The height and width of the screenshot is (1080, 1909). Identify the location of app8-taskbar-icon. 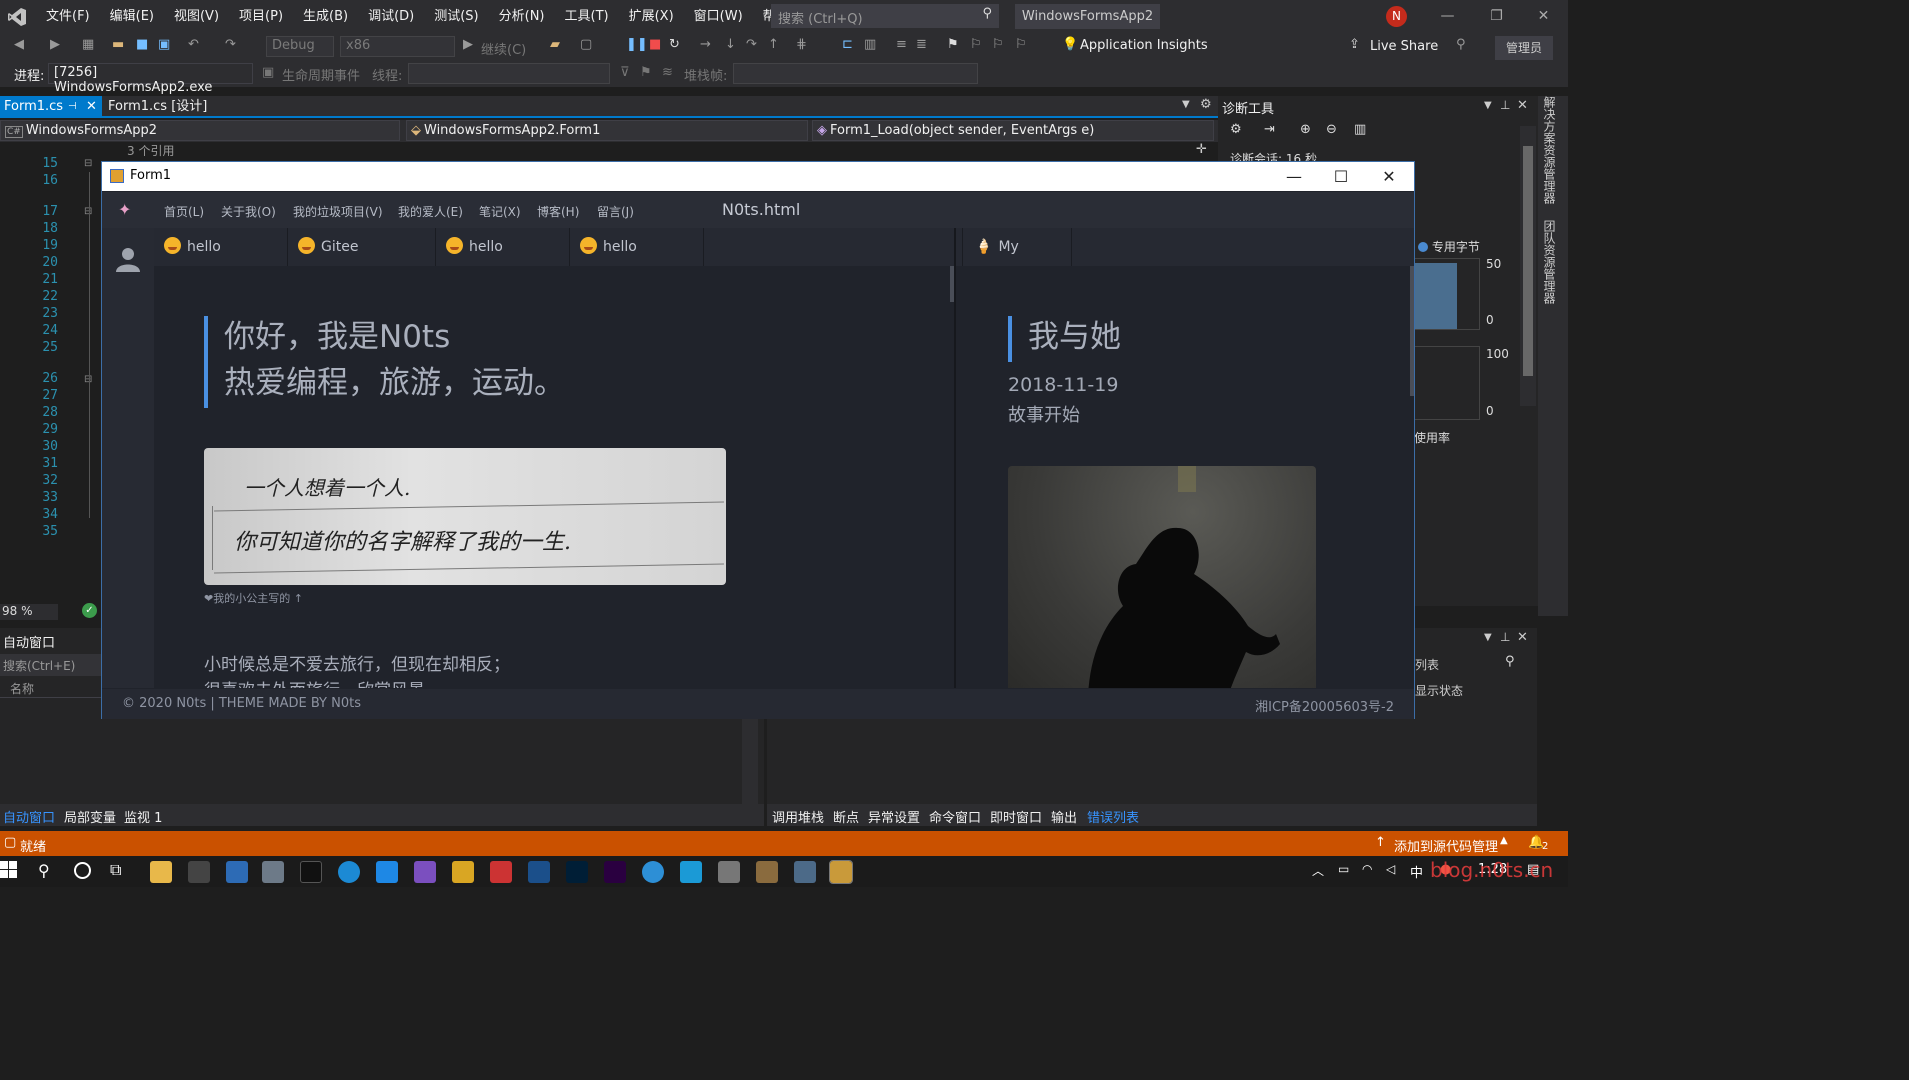
(767, 872).